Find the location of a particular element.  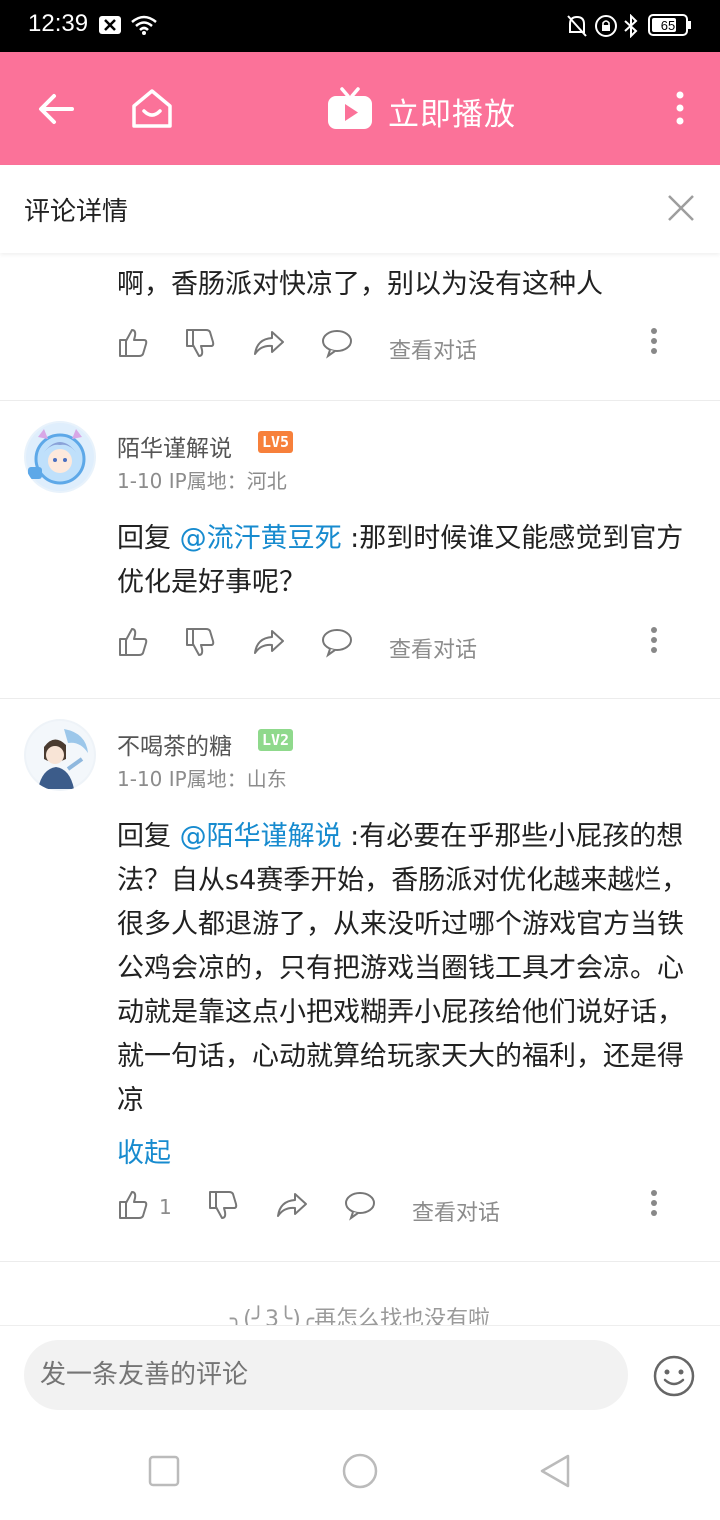

play-now-button: 立即播放 is located at coordinates (421, 111).